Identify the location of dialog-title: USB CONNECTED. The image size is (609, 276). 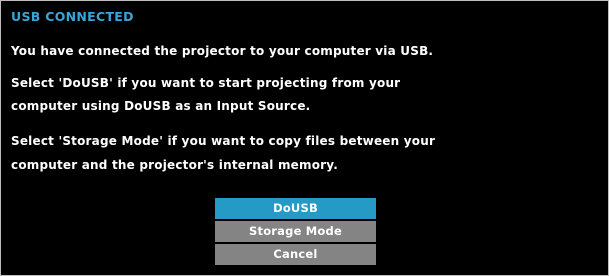
(72, 16).